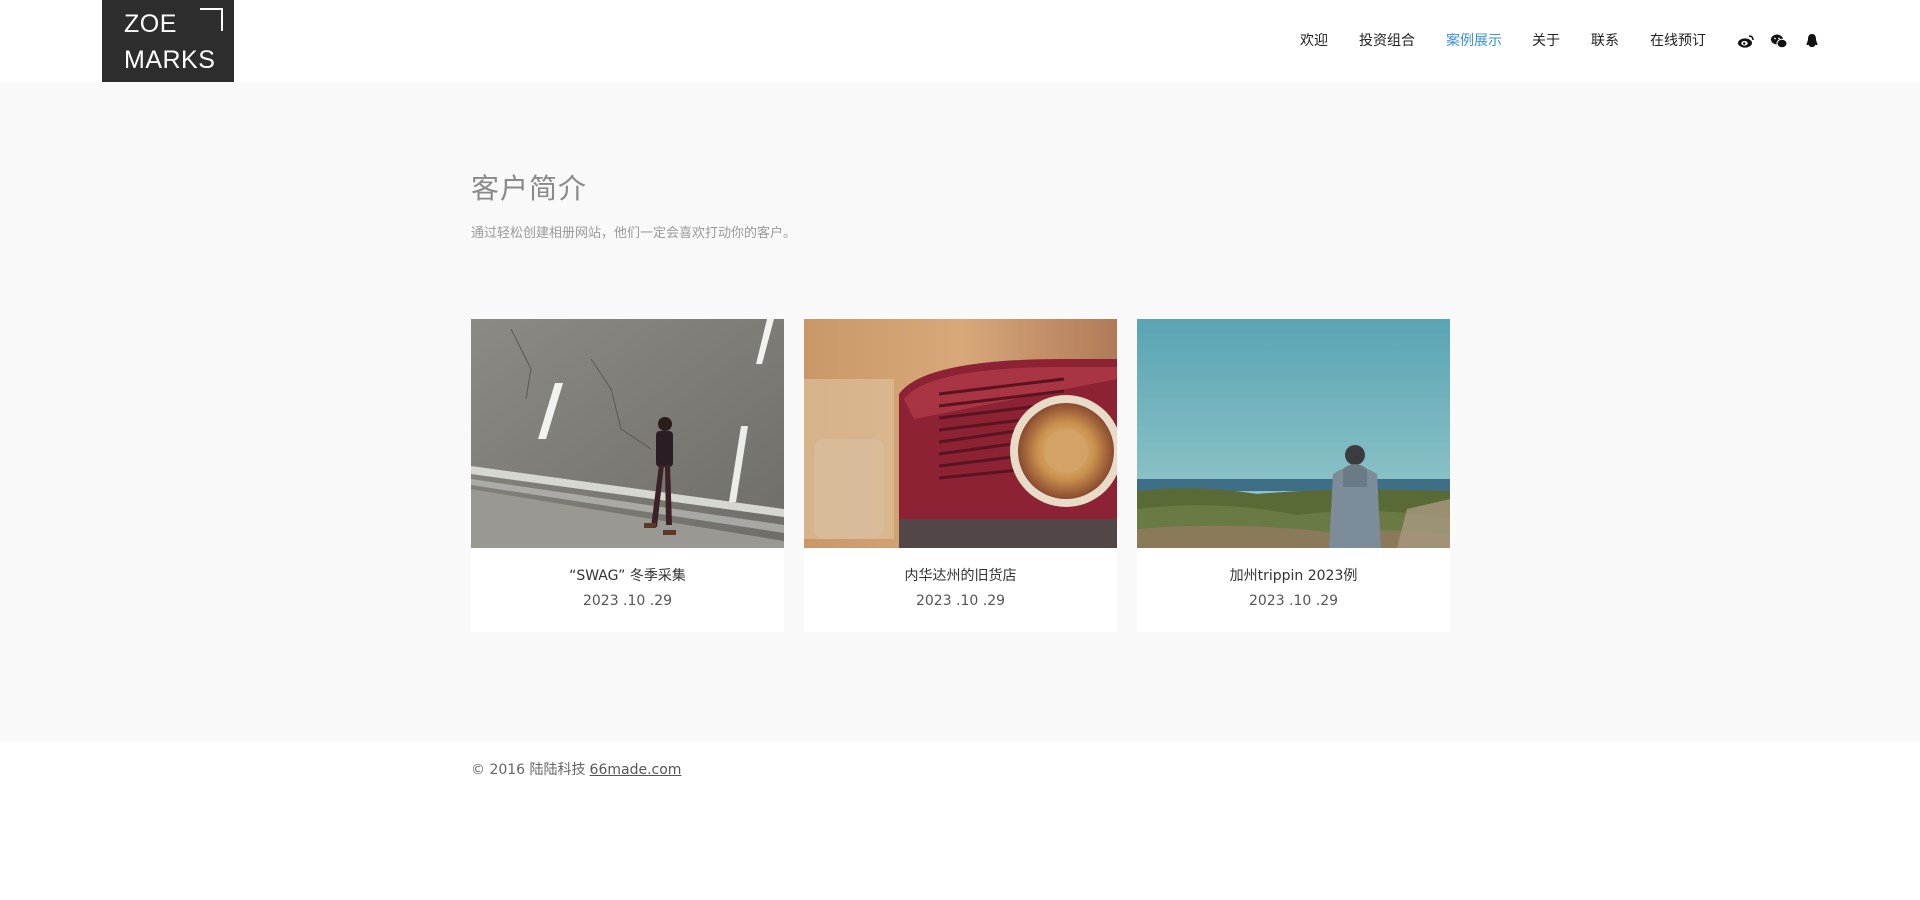 The image size is (1920, 900). Describe the element at coordinates (636, 770) in the screenshot. I see `footer-link: 66made.com` at that location.